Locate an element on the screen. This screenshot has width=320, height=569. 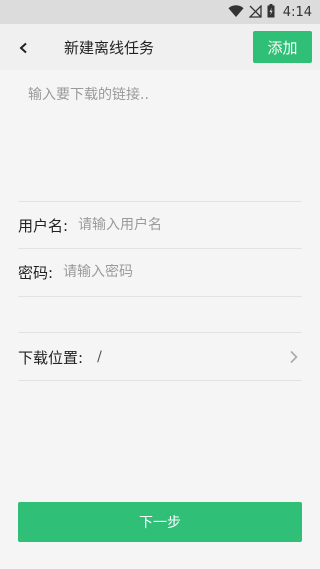
status-icons: 4:14 is located at coordinates (270, 12).